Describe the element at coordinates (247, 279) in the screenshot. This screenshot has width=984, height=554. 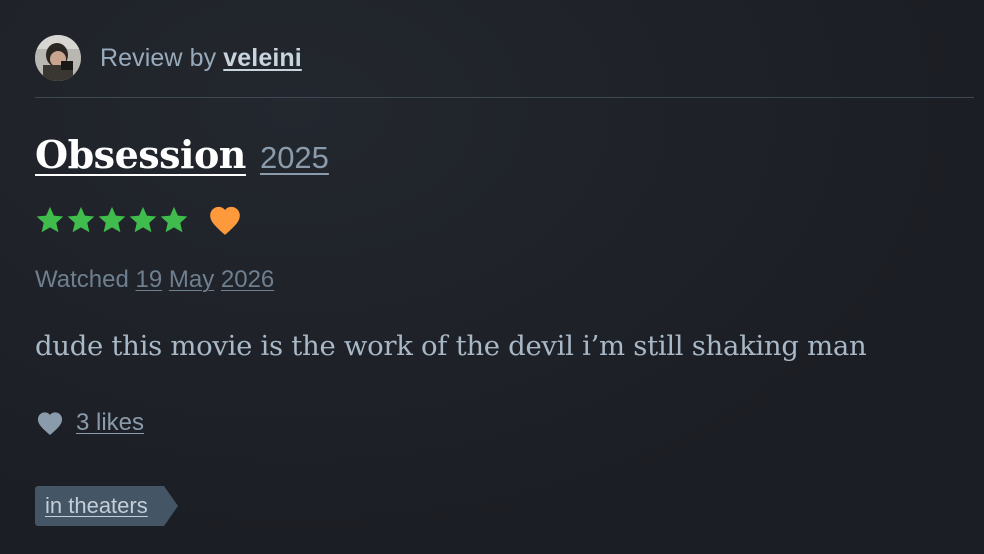
I see `watched-year-link: 2026` at that location.